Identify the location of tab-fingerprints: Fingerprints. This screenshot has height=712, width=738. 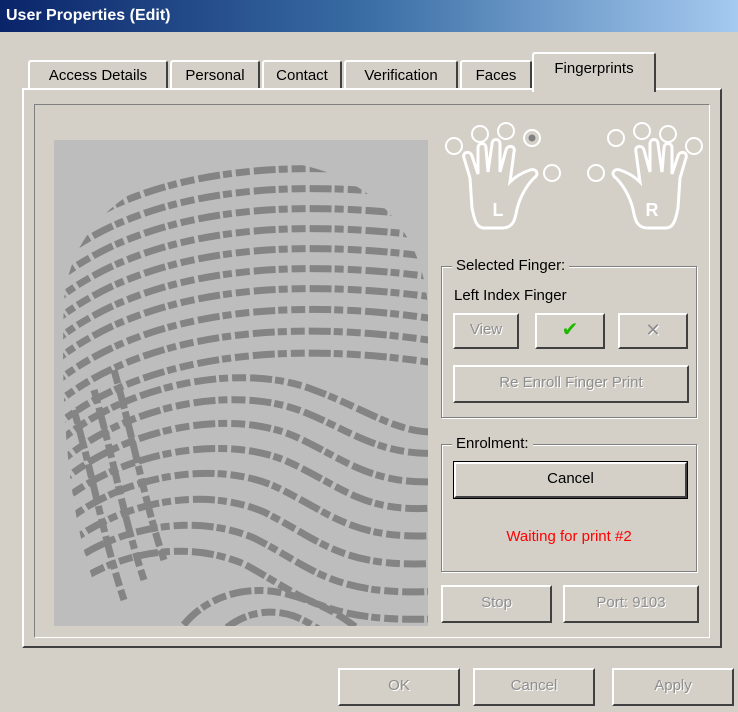
(594, 72).